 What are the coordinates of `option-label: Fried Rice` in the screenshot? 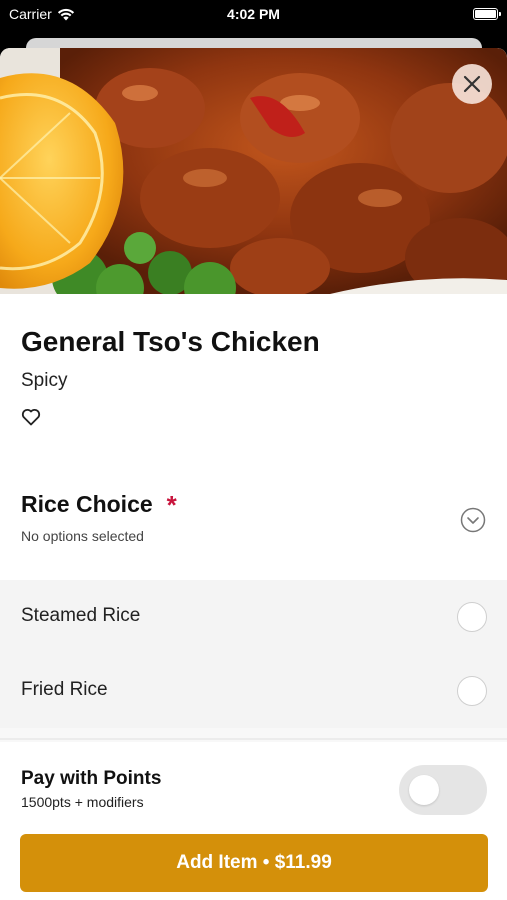 It's located at (64, 689).